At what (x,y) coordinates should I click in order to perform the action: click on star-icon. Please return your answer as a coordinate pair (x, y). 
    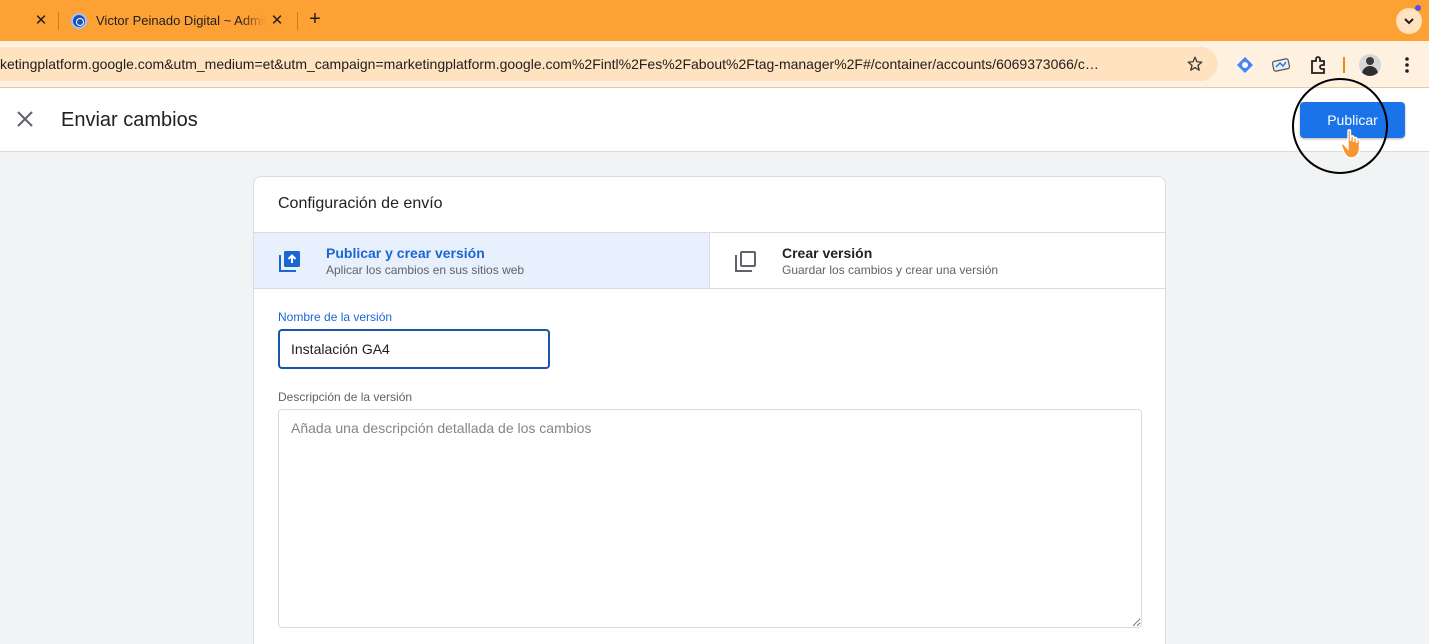
    Looking at the image, I should click on (1195, 64).